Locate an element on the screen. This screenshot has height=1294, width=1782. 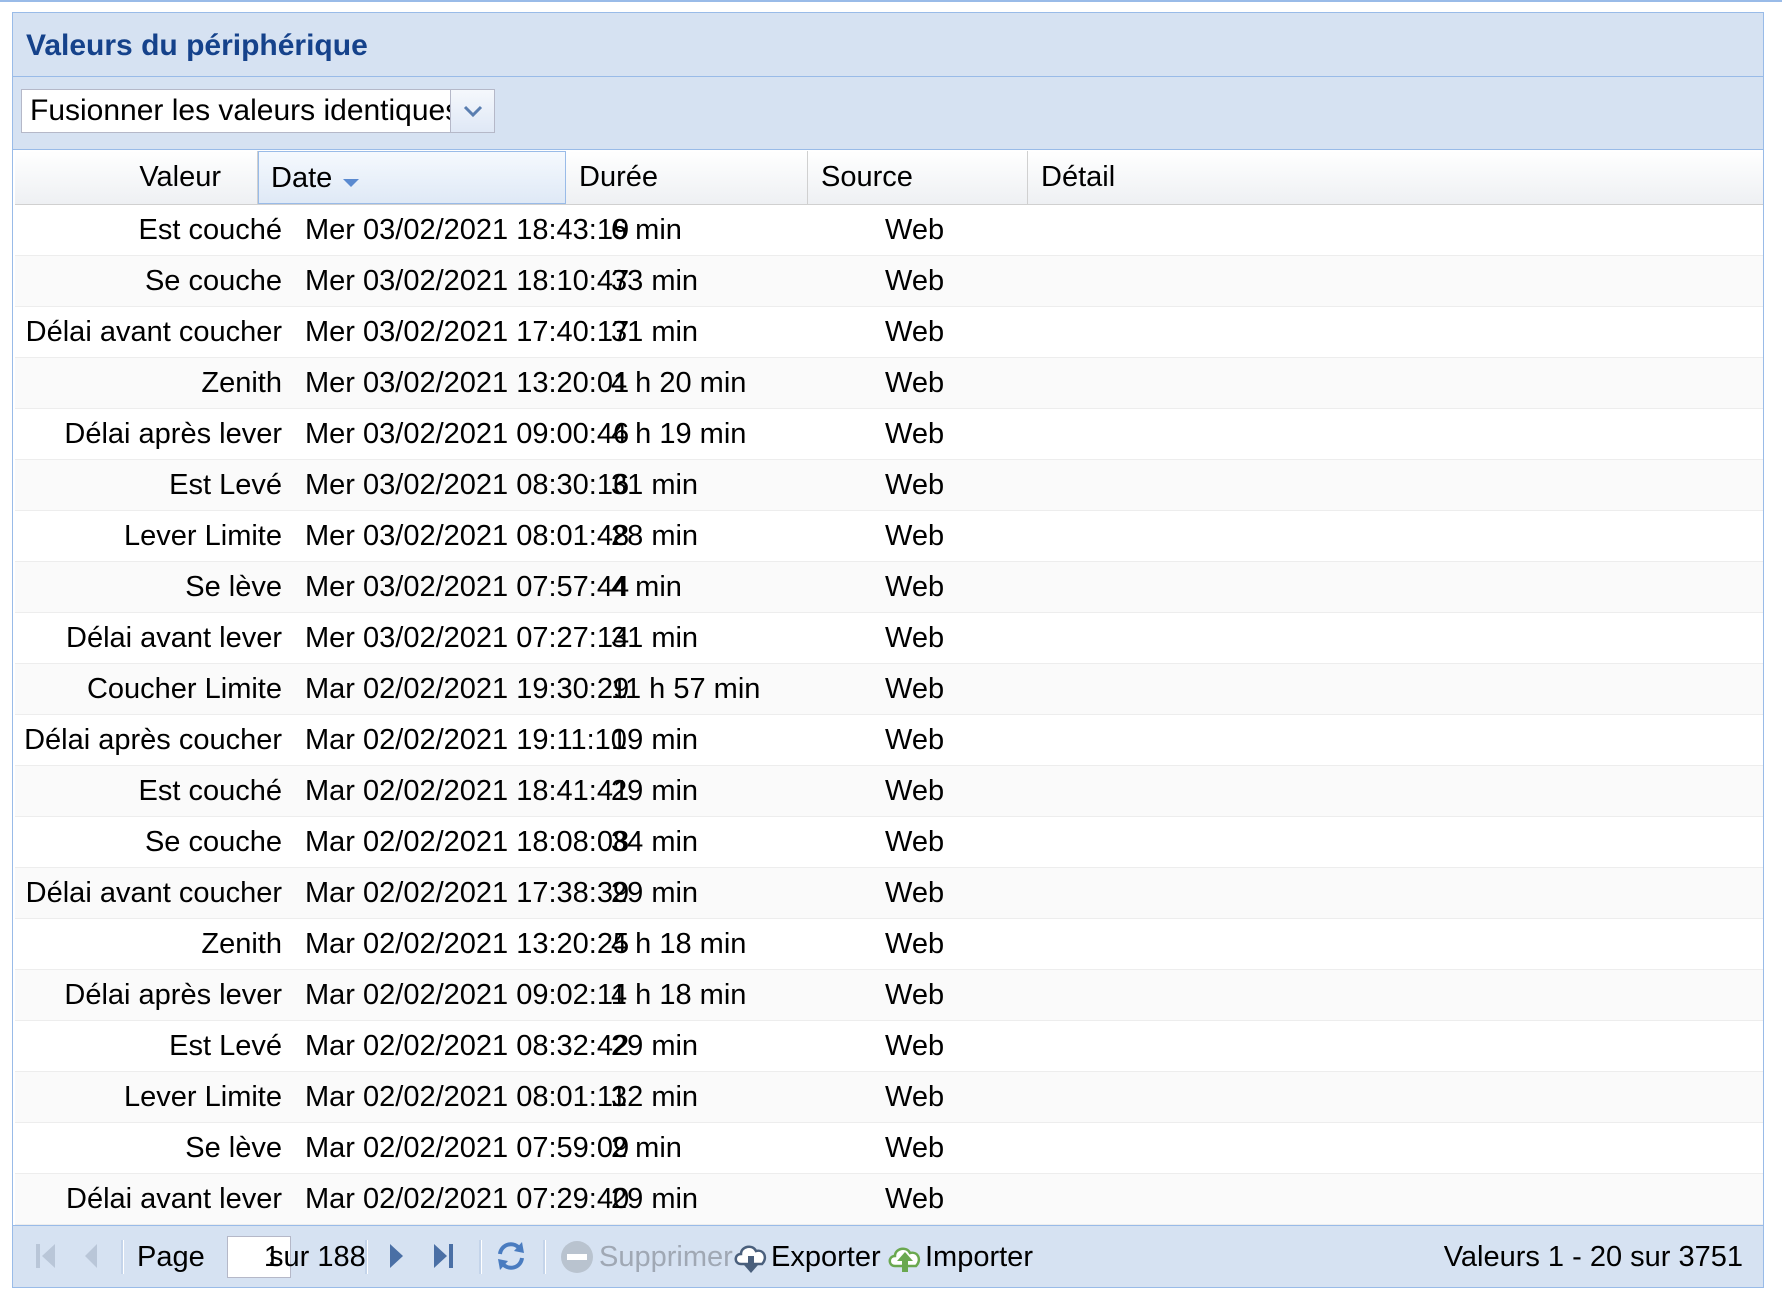
cell-value: Lever Limite is located at coordinates (203, 536).